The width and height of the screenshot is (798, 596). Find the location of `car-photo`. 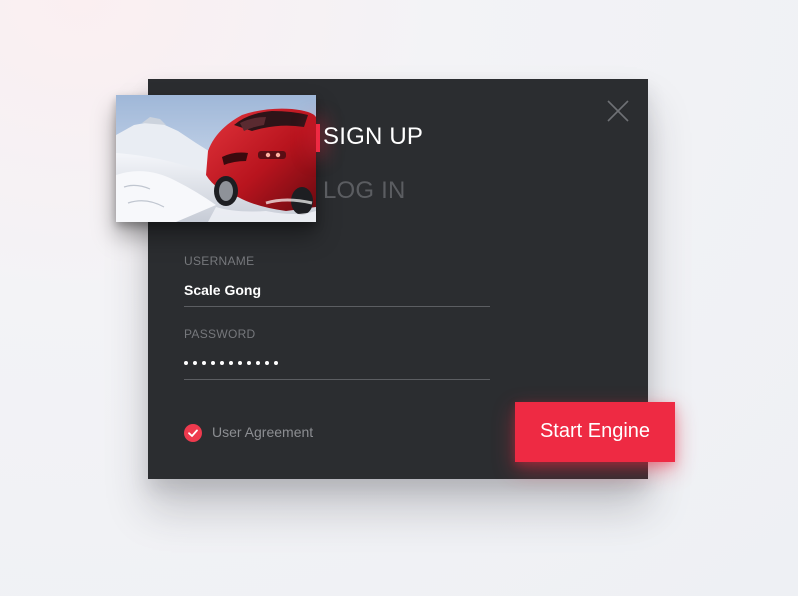

car-photo is located at coordinates (216, 158).